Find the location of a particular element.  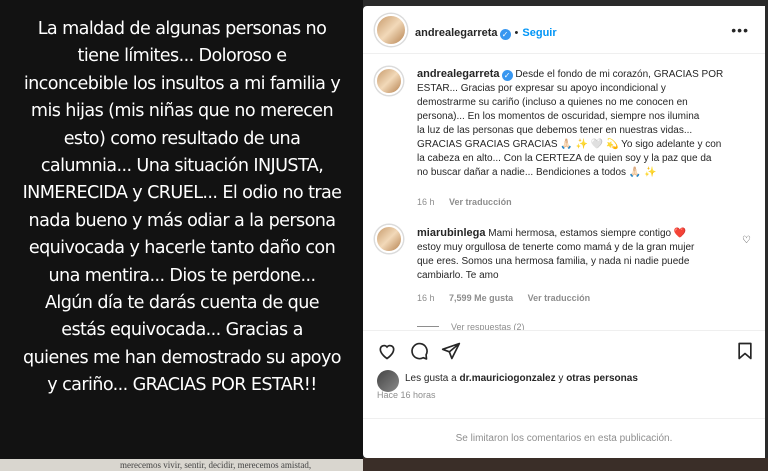

liked-by-suffix: y is located at coordinates (561, 378).